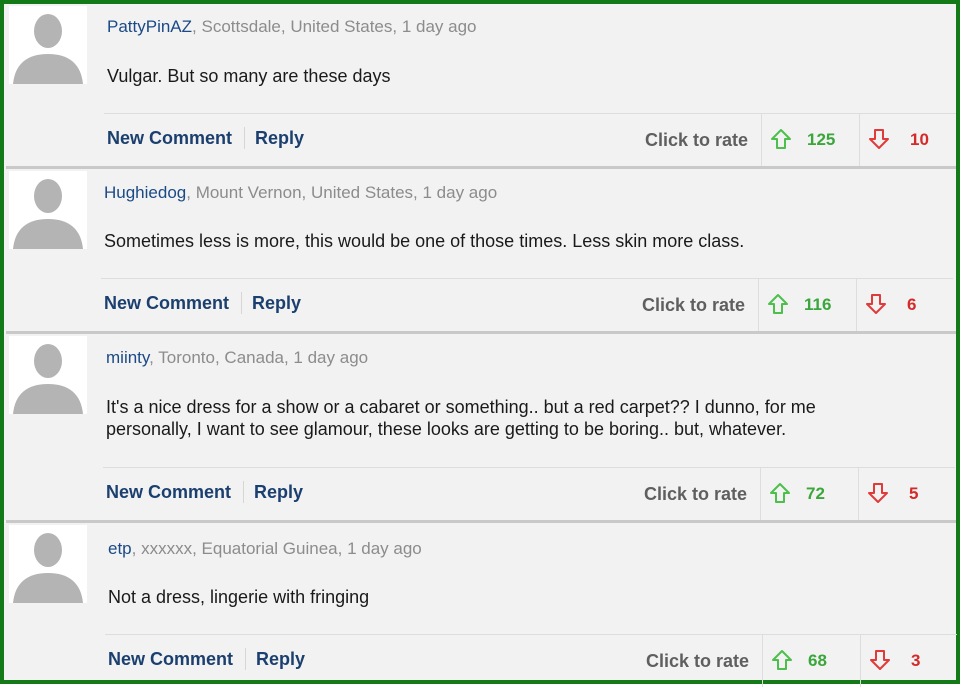  What do you see at coordinates (529, 493) in the screenshot?
I see `comment-action-bar: New Comment Reply Click to rate 72 5` at bounding box center [529, 493].